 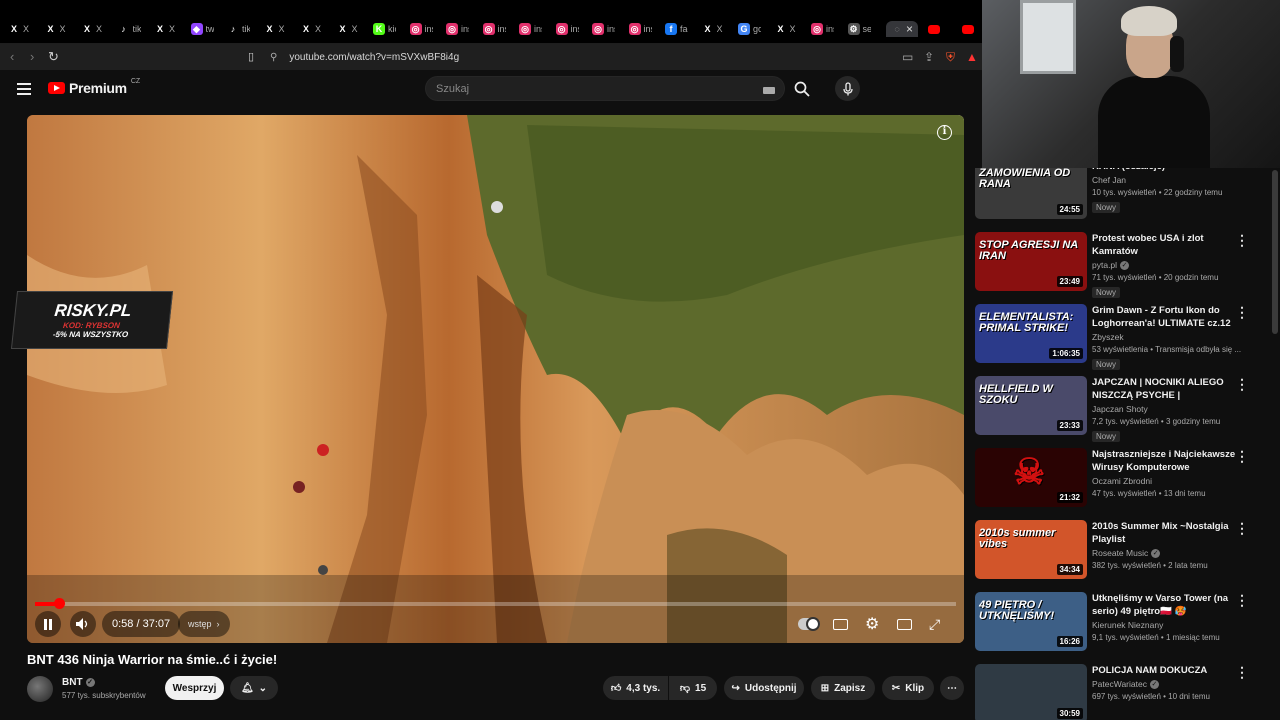 What do you see at coordinates (843, 688) in the screenshot?
I see `save-button: ⊞ Zapisz` at bounding box center [843, 688].